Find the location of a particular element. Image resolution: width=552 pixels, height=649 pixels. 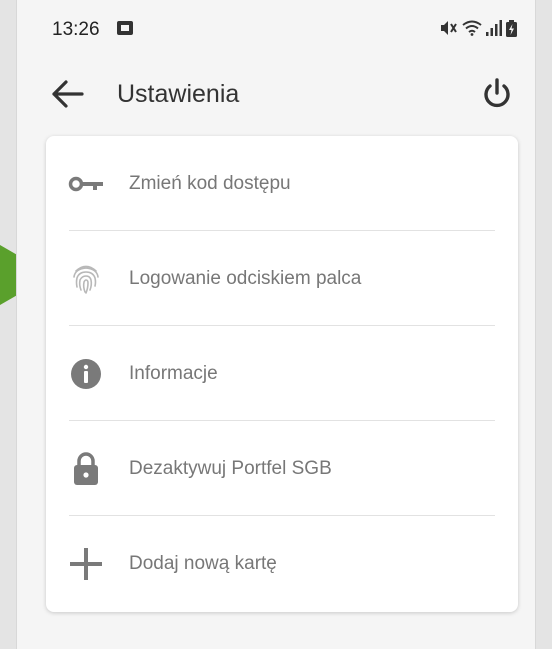

menu-item-information: Informacje is located at coordinates (282, 373).